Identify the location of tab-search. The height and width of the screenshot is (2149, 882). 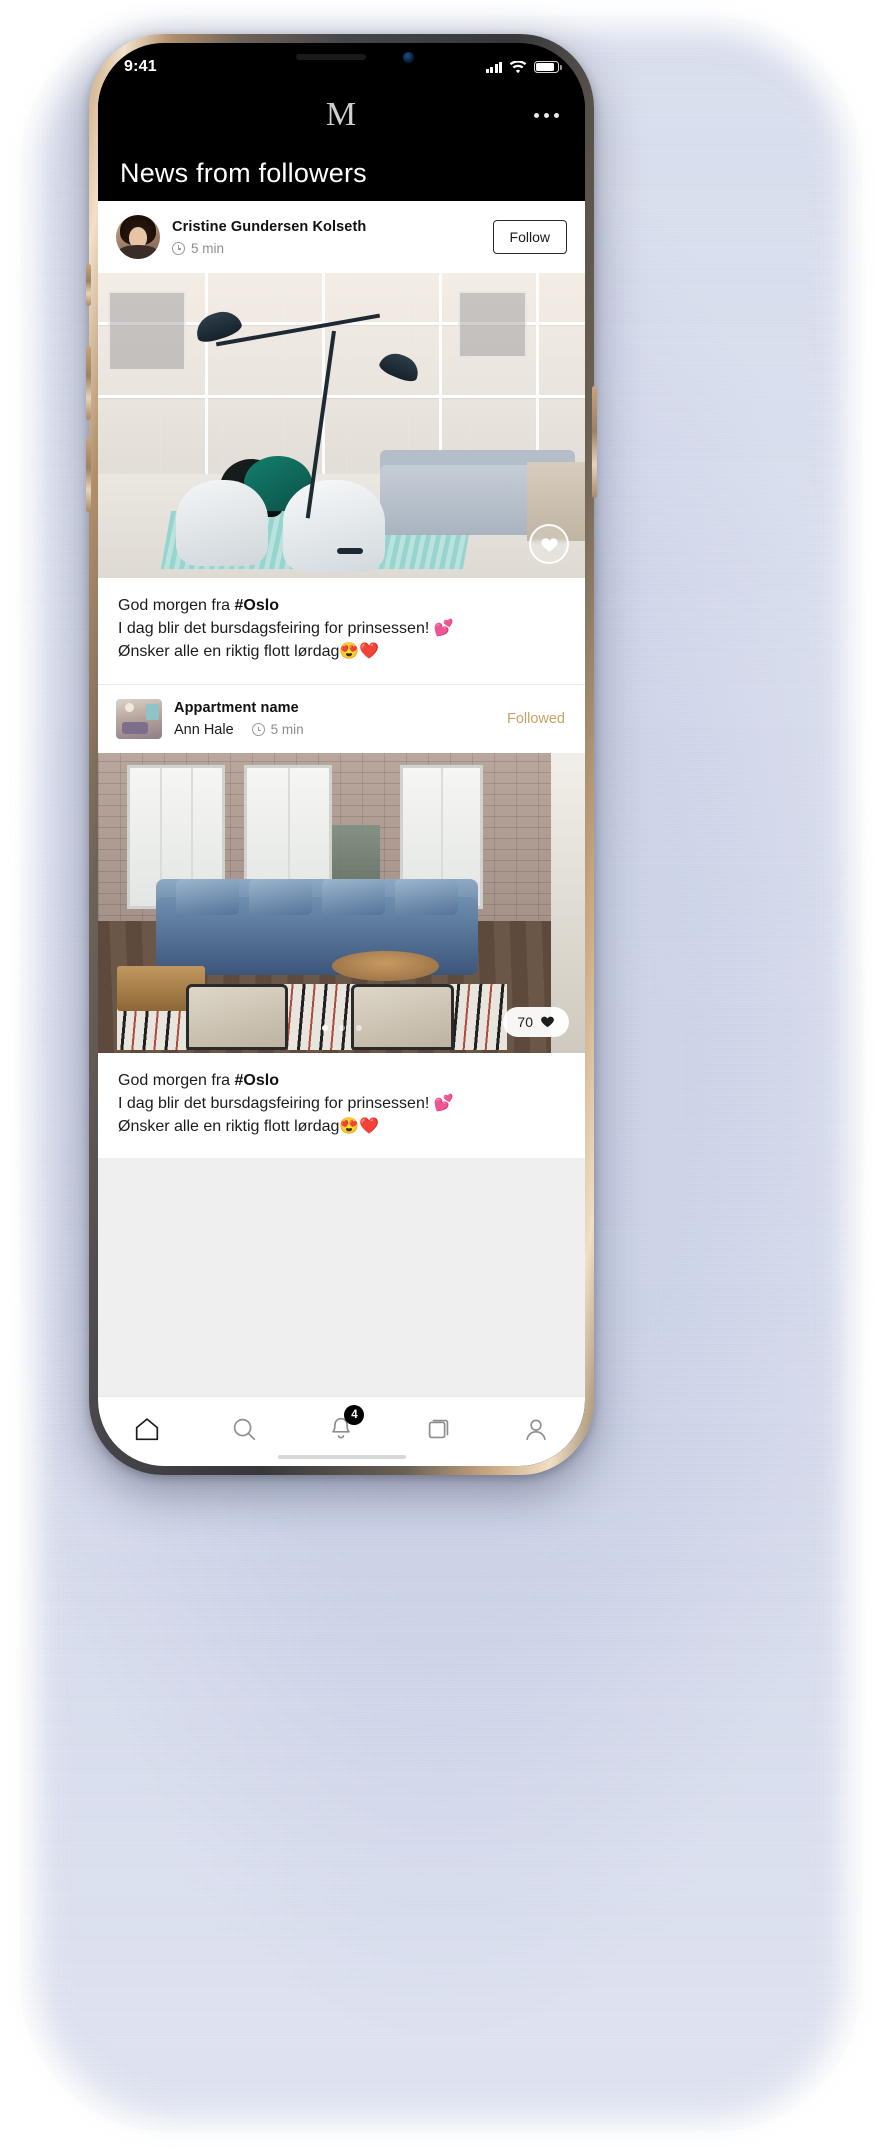
(244, 1429).